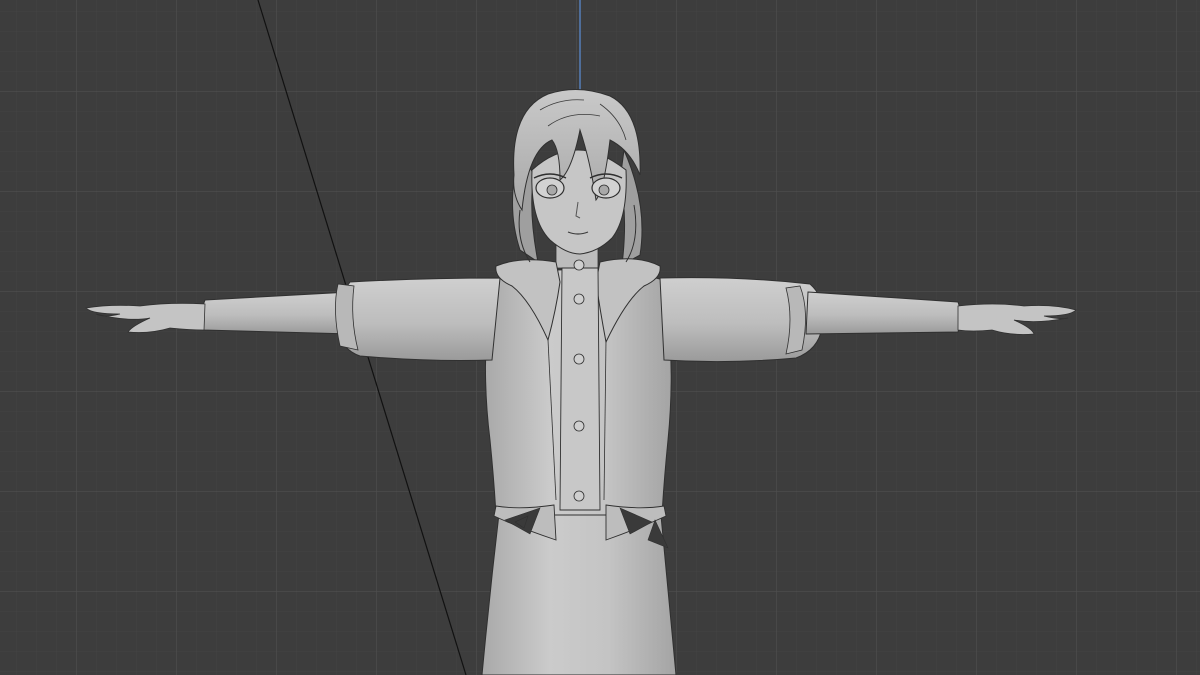 Image resolution: width=1200 pixels, height=675 pixels. What do you see at coordinates (604, 190) in the screenshot?
I see `iris-right` at bounding box center [604, 190].